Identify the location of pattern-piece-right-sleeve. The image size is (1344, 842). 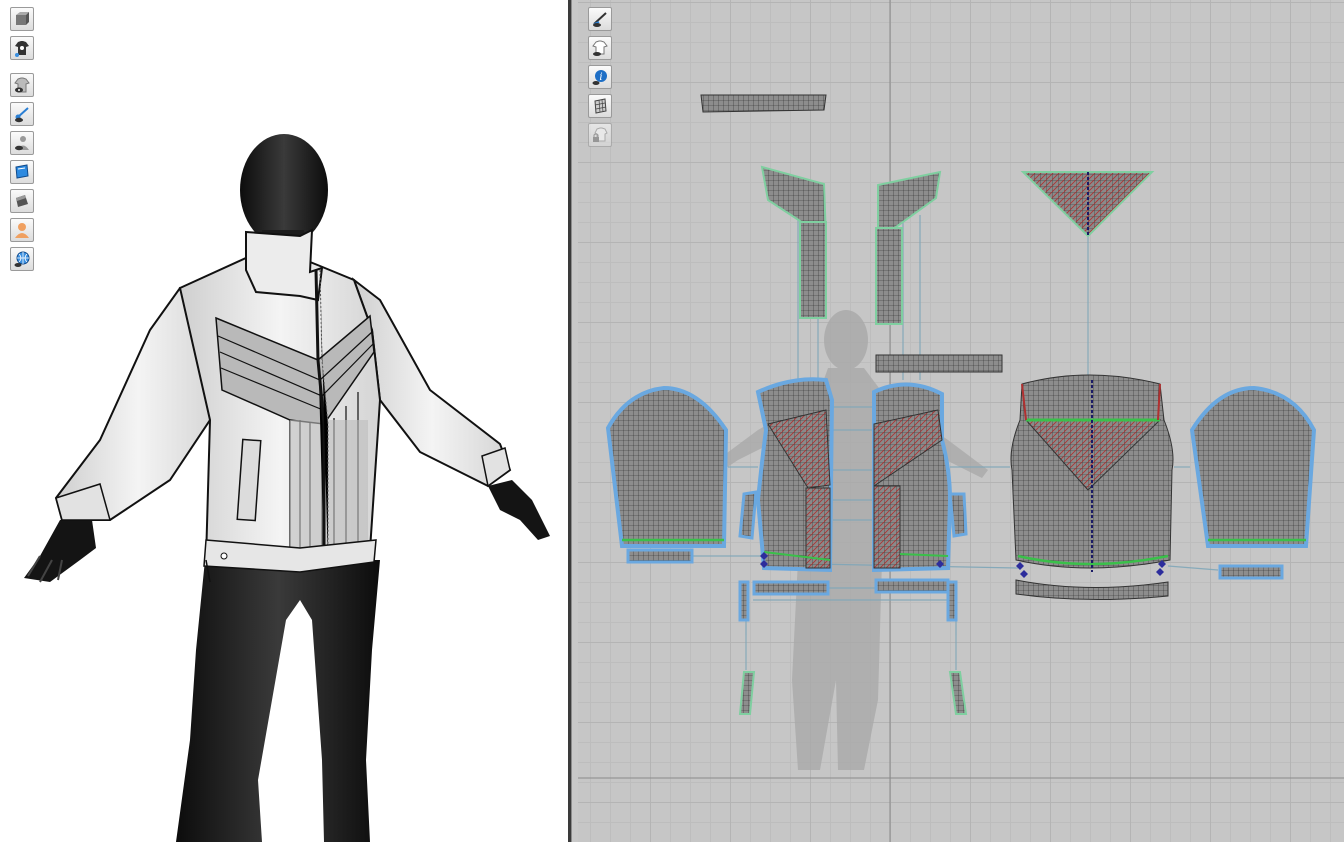
(1253, 466).